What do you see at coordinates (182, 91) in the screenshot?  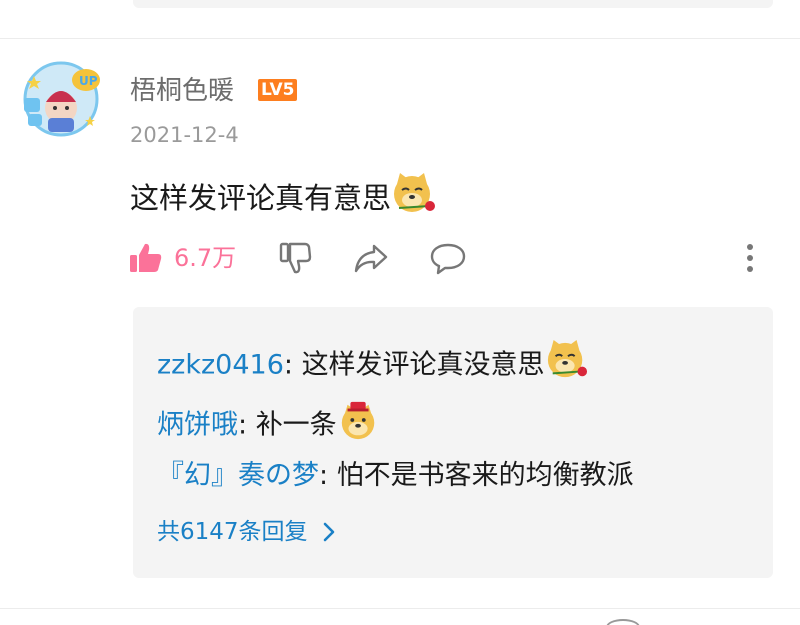 I see `username: 梧桐色暖` at bounding box center [182, 91].